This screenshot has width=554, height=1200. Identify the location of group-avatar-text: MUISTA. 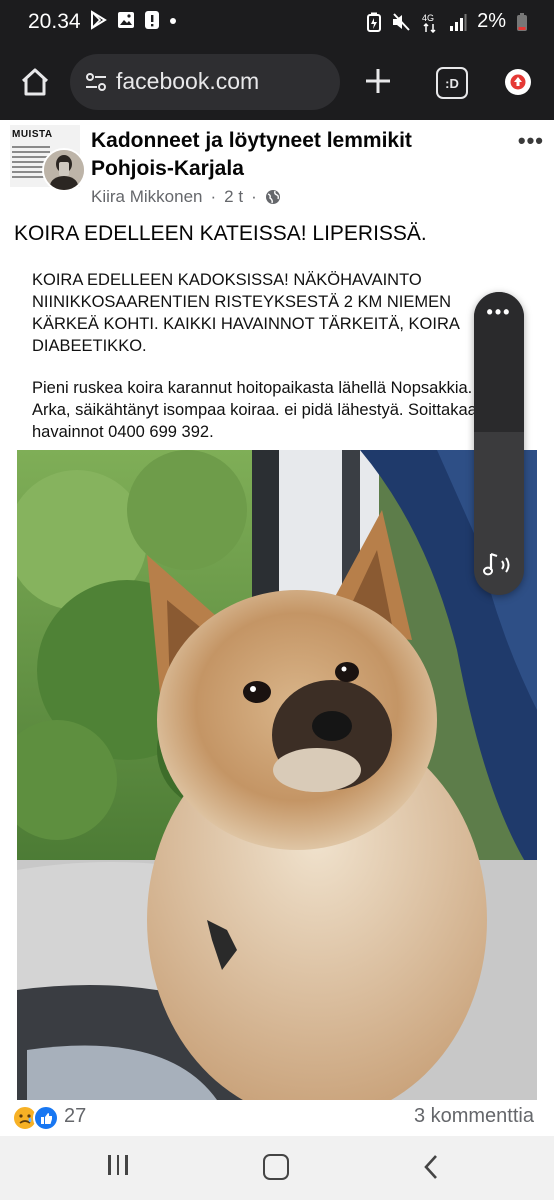
(32, 134).